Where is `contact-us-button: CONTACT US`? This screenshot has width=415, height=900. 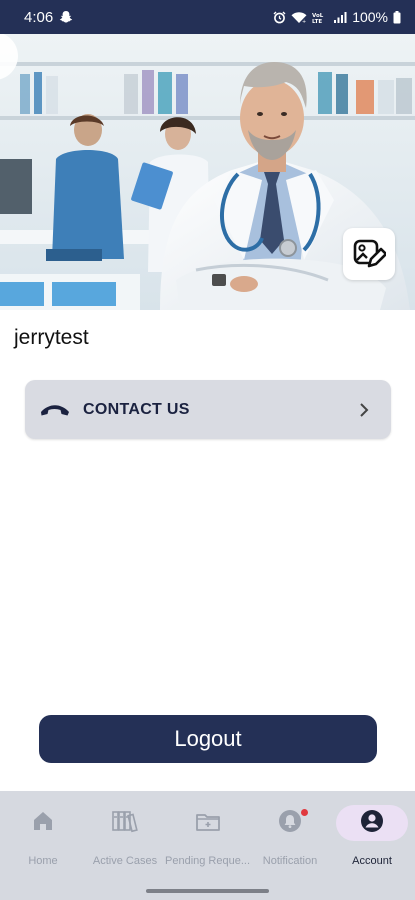
contact-us-button: CONTACT US is located at coordinates (208, 409).